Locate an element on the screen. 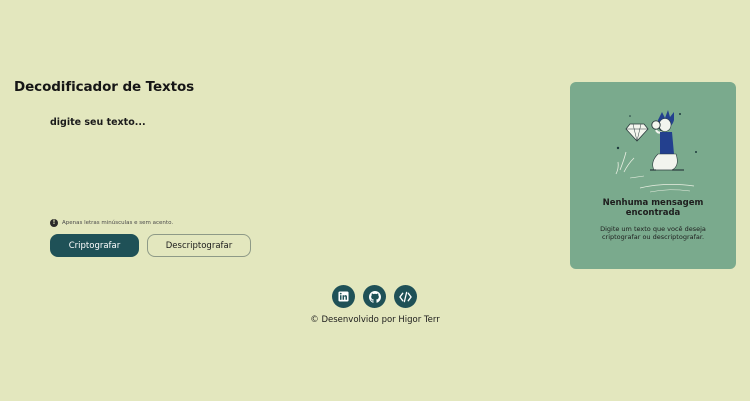 The height and width of the screenshot is (401, 750). empty-state-title: Nenhuma mensagem encontrada is located at coordinates (653, 208).